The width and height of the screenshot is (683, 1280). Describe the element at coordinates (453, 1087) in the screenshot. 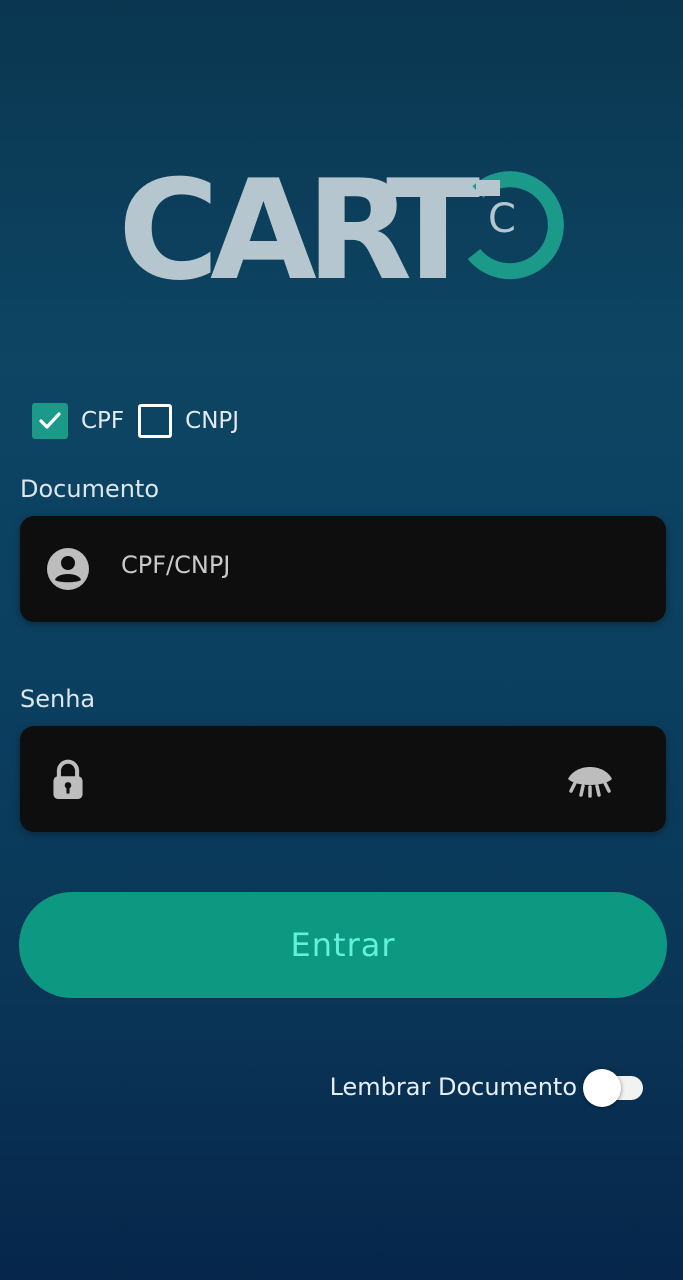

I see `remember-document-label: Lembrar Documento` at that location.